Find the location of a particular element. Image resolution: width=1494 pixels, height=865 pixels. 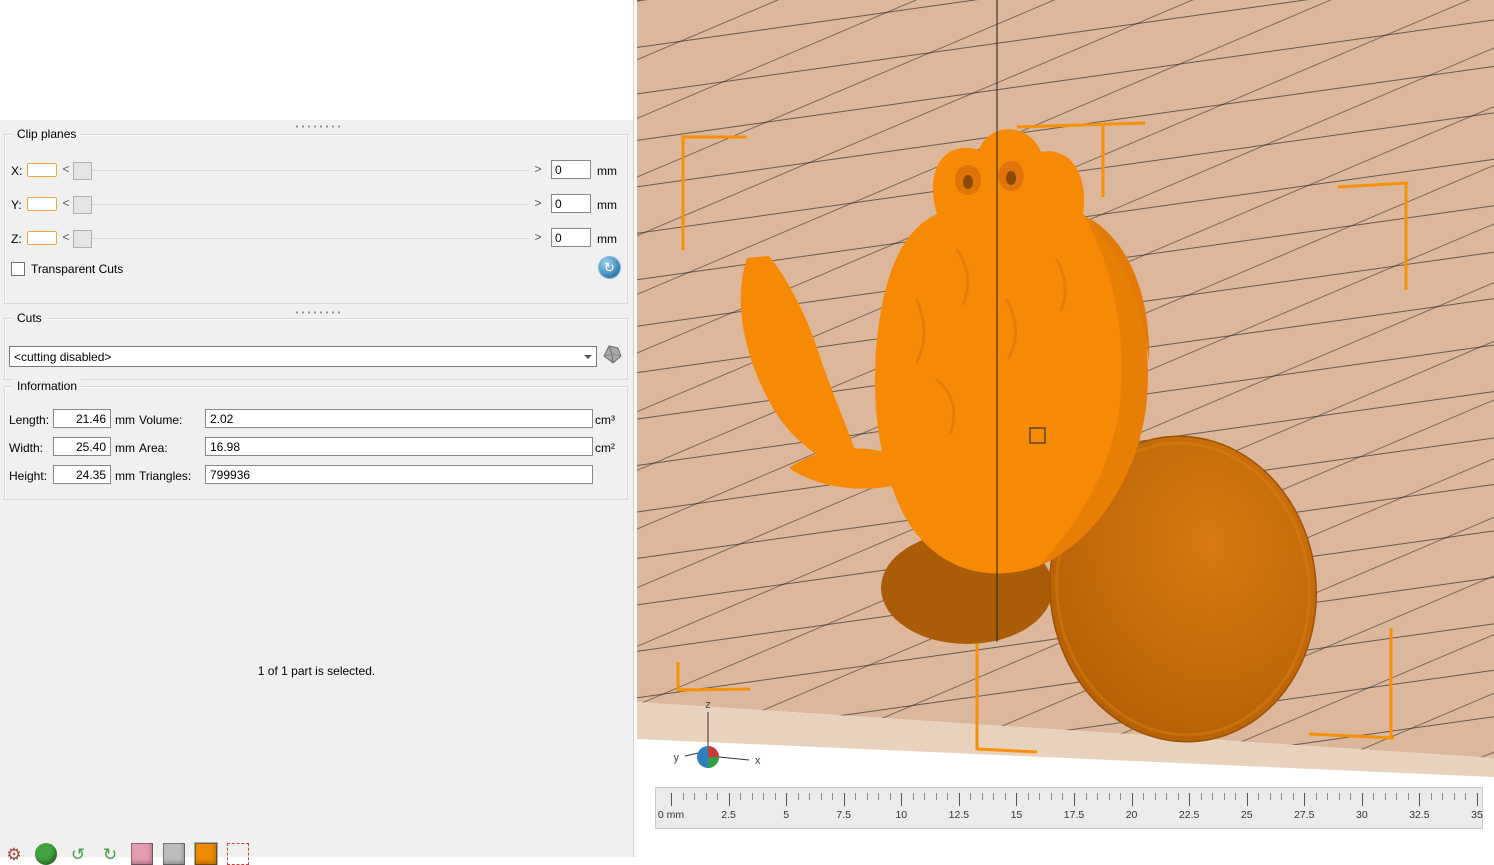

ruler-tick-label: 35 is located at coordinates (1477, 815).